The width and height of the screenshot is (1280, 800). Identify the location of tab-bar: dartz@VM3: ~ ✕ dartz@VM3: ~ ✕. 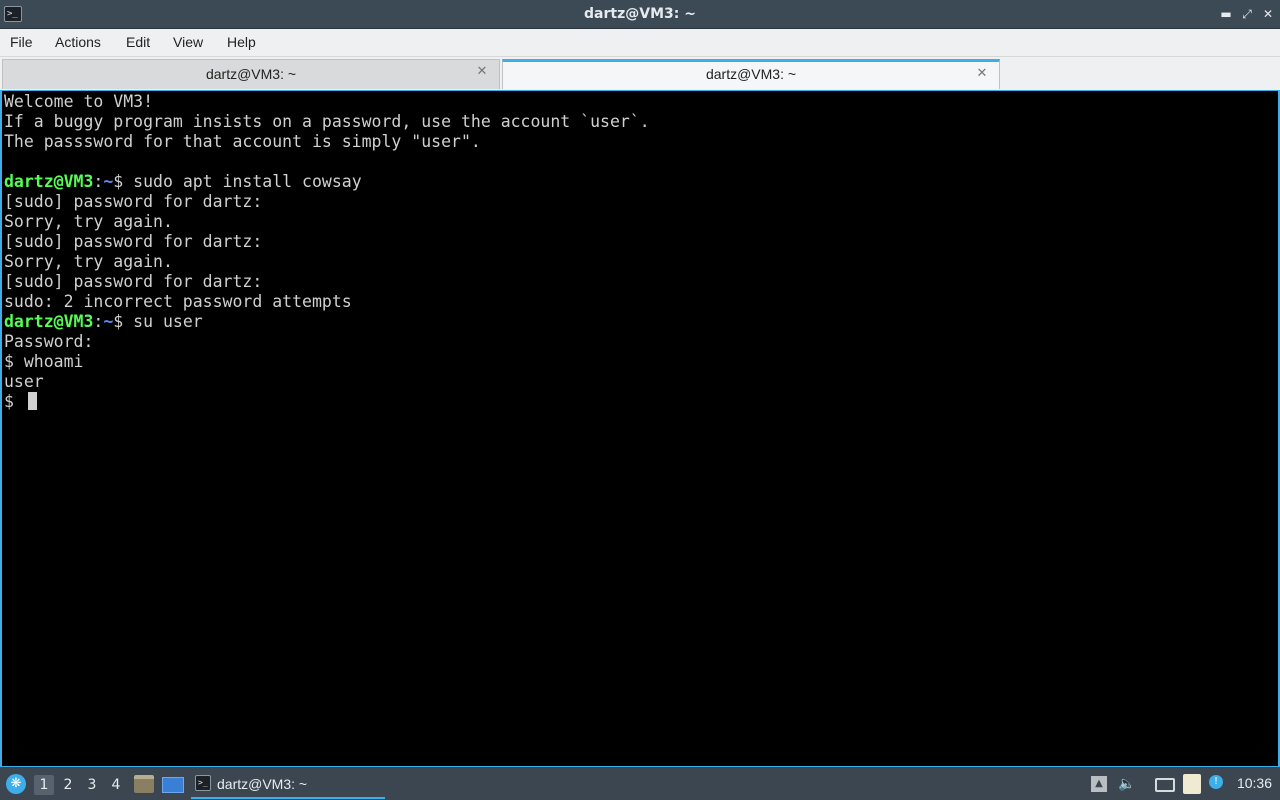
(640, 73).